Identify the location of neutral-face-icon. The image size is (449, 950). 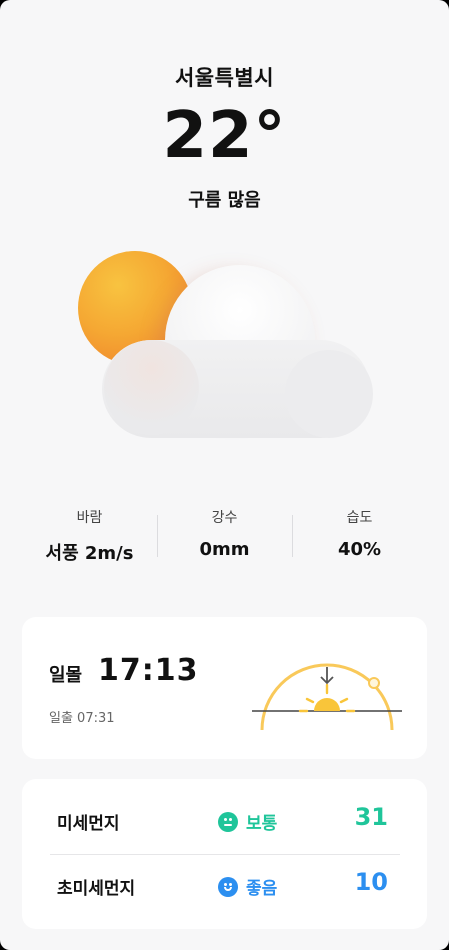
(228, 822).